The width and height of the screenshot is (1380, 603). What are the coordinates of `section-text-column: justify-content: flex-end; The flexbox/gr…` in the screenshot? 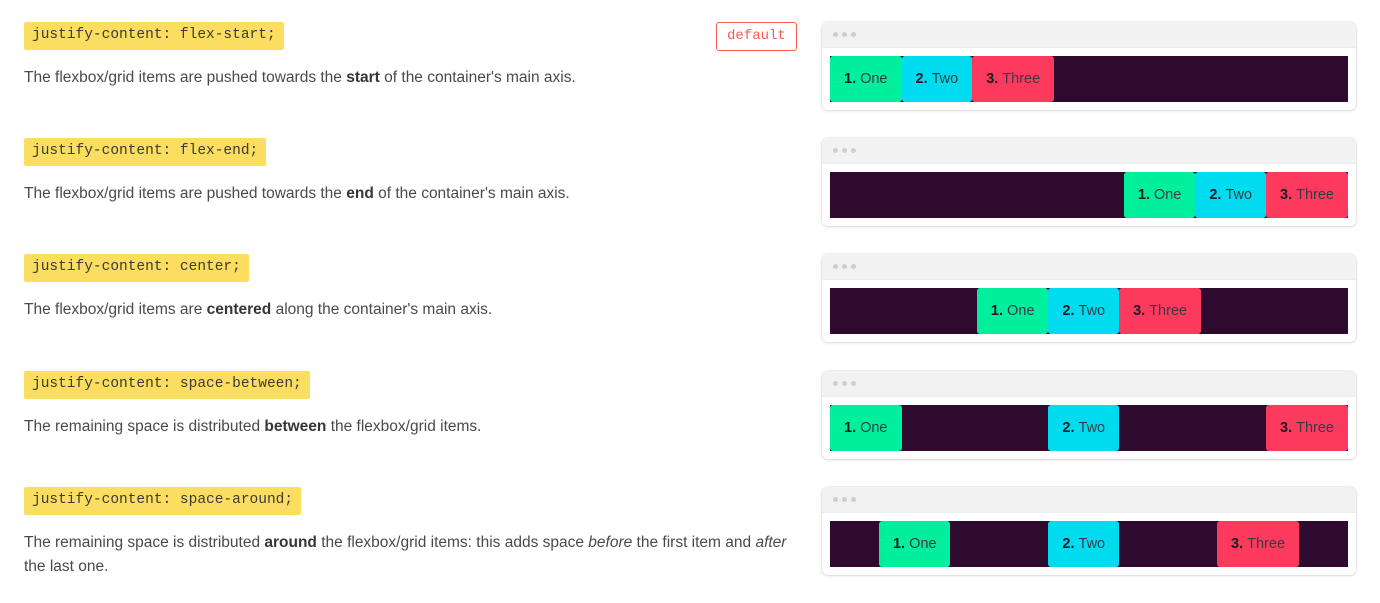 It's located at (400, 179).